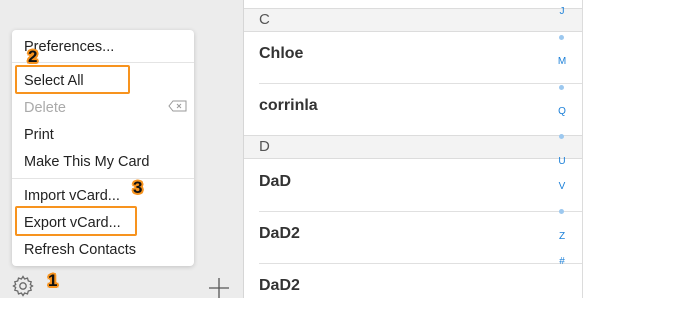 The height and width of the screenshot is (315, 686). I want to click on index-letter-m: M, so click(562, 61).